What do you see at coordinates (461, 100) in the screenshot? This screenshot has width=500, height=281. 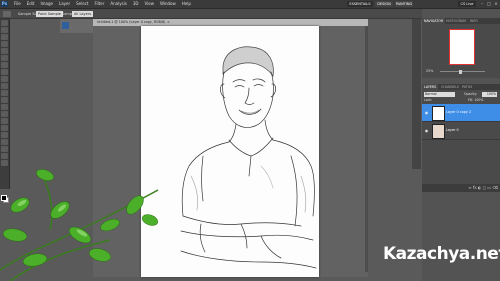 I see `lock-row: Lock: Fill: 100%` at bounding box center [461, 100].